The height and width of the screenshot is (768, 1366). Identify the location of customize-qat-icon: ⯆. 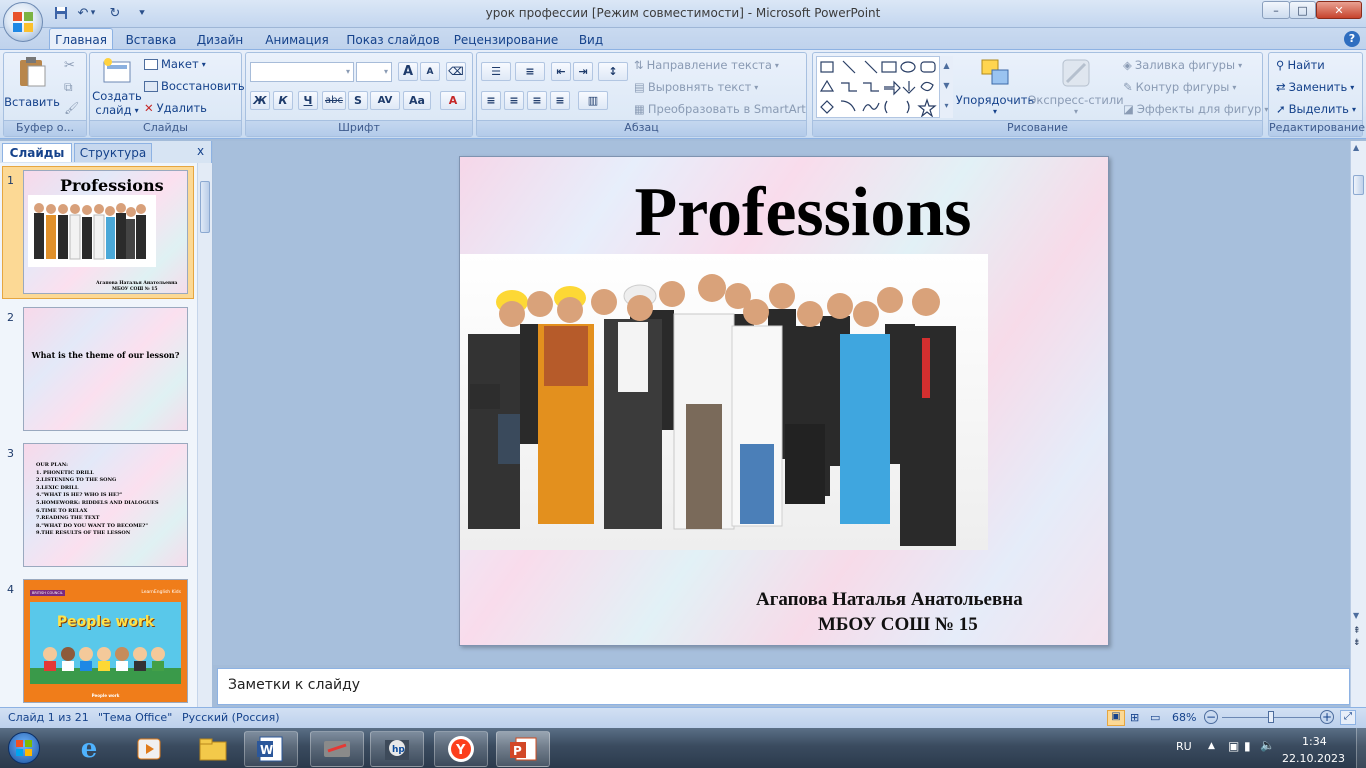
(142, 13).